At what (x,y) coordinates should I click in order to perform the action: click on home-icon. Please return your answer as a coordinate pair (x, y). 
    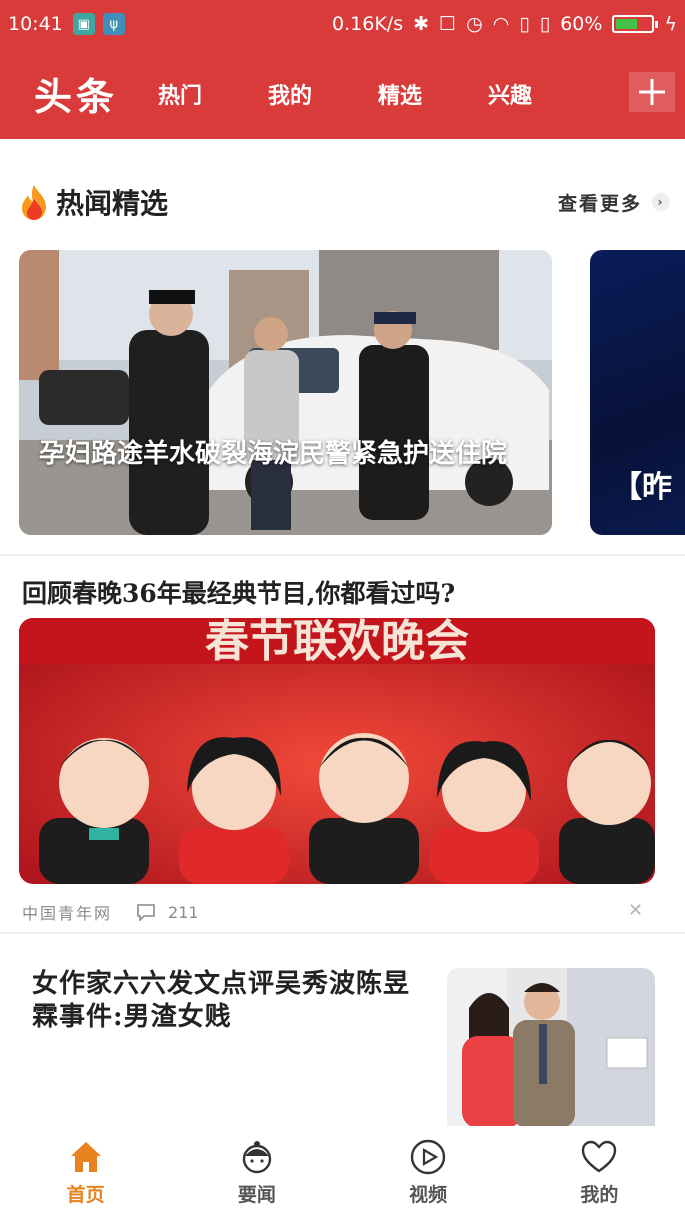
    Looking at the image, I should click on (85, 1156).